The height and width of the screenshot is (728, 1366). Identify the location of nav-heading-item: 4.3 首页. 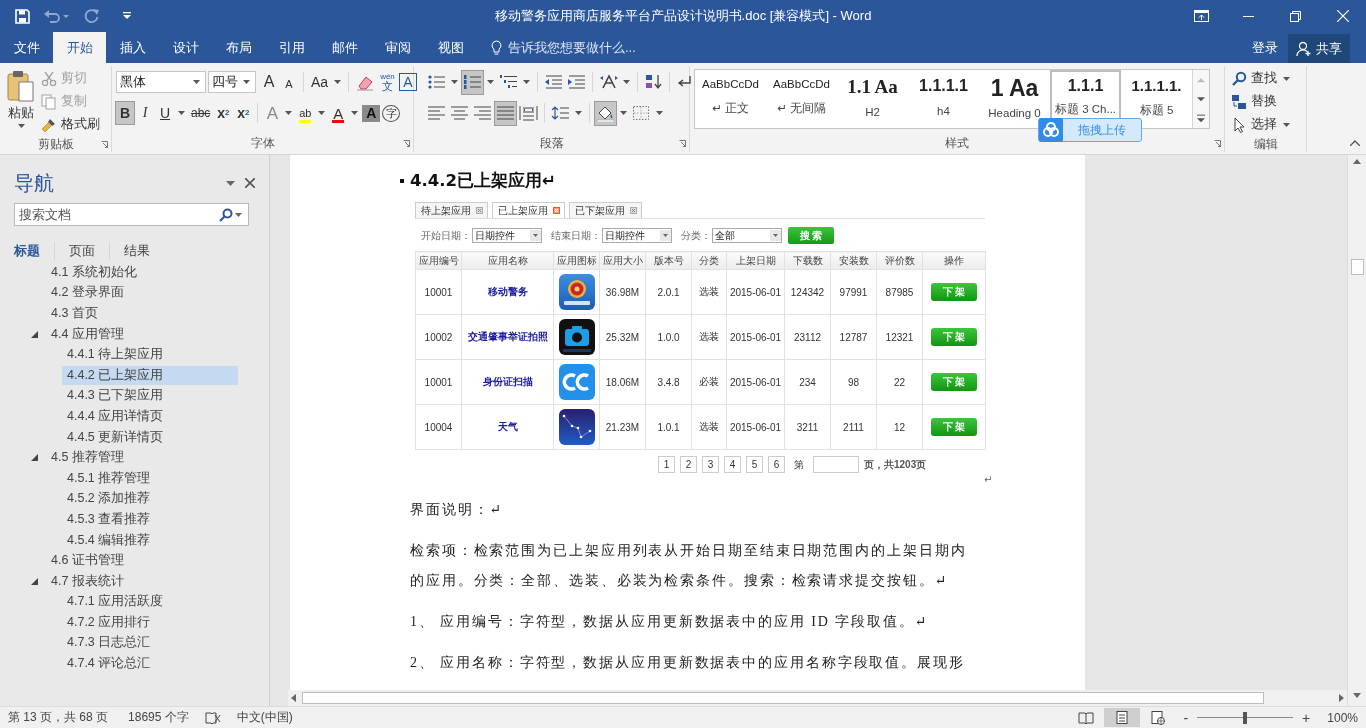
(142, 313).